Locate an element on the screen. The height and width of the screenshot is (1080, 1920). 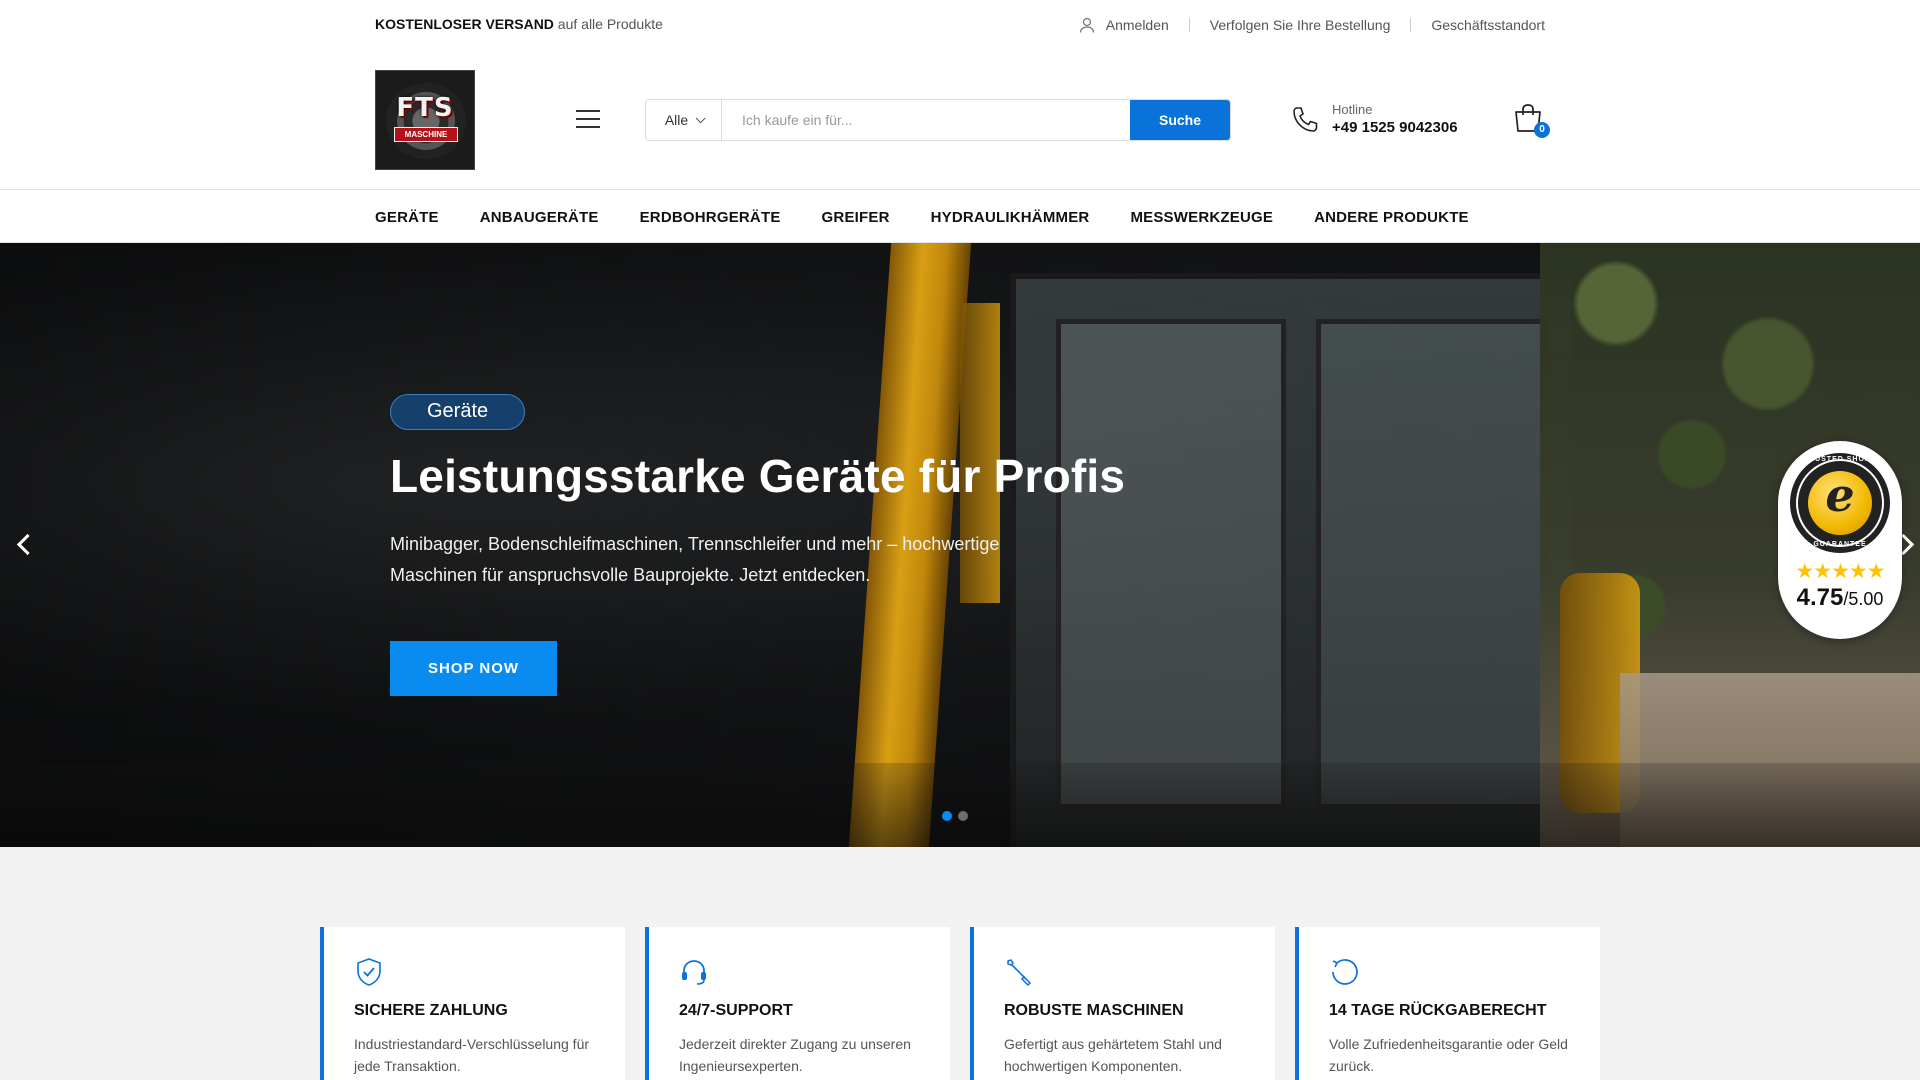
hero-title: Leistungsstarke Geräte für Profis is located at coordinates (758, 476).